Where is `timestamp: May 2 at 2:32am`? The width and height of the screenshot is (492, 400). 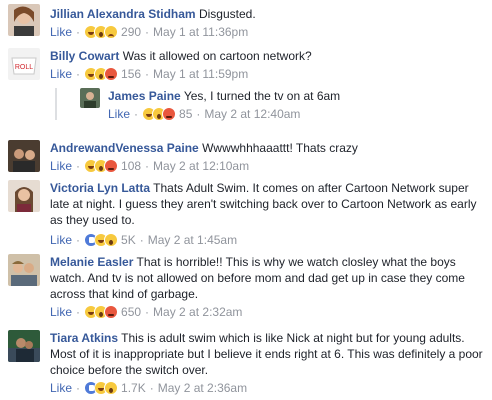 timestamp: May 2 at 2:32am is located at coordinates (197, 312).